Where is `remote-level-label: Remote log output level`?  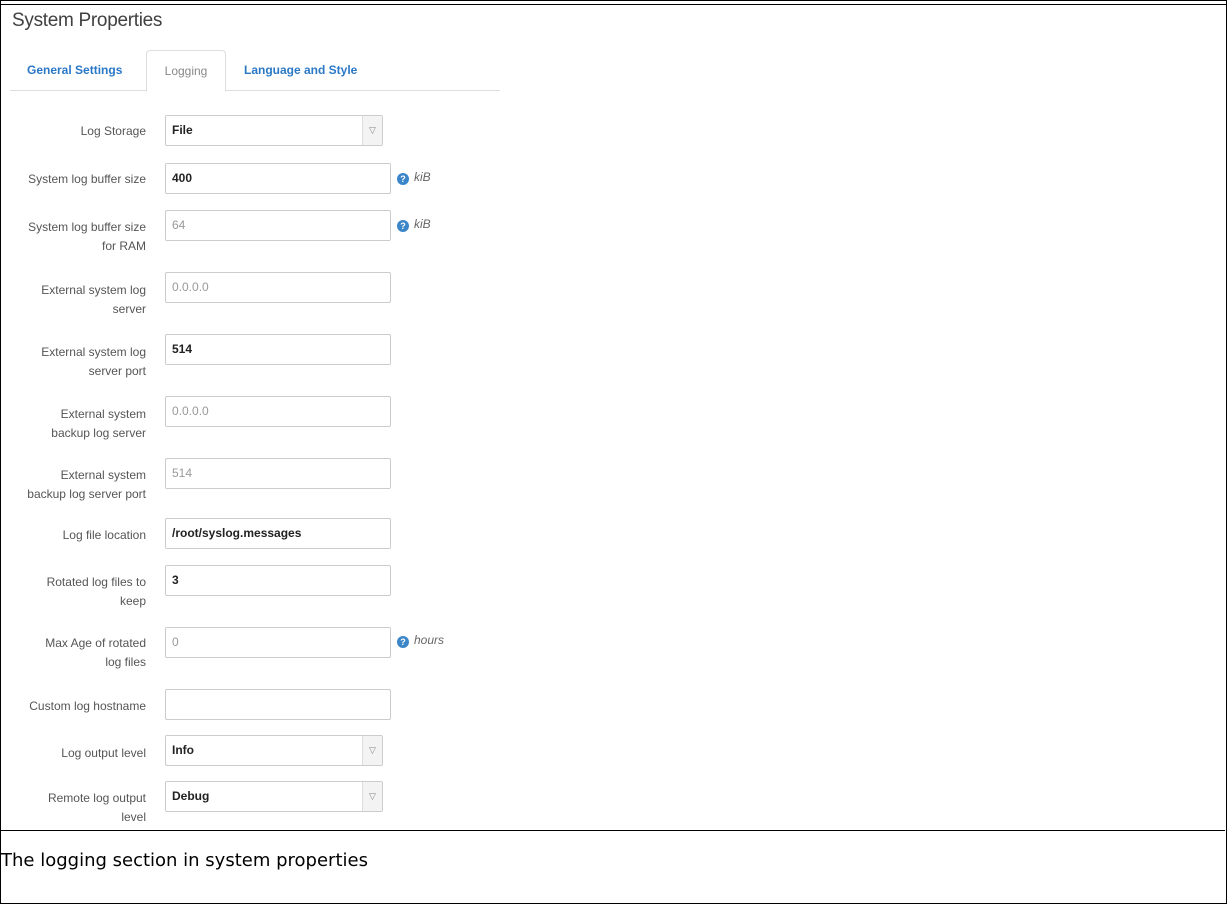 remote-level-label: Remote log output level is located at coordinates (73, 808).